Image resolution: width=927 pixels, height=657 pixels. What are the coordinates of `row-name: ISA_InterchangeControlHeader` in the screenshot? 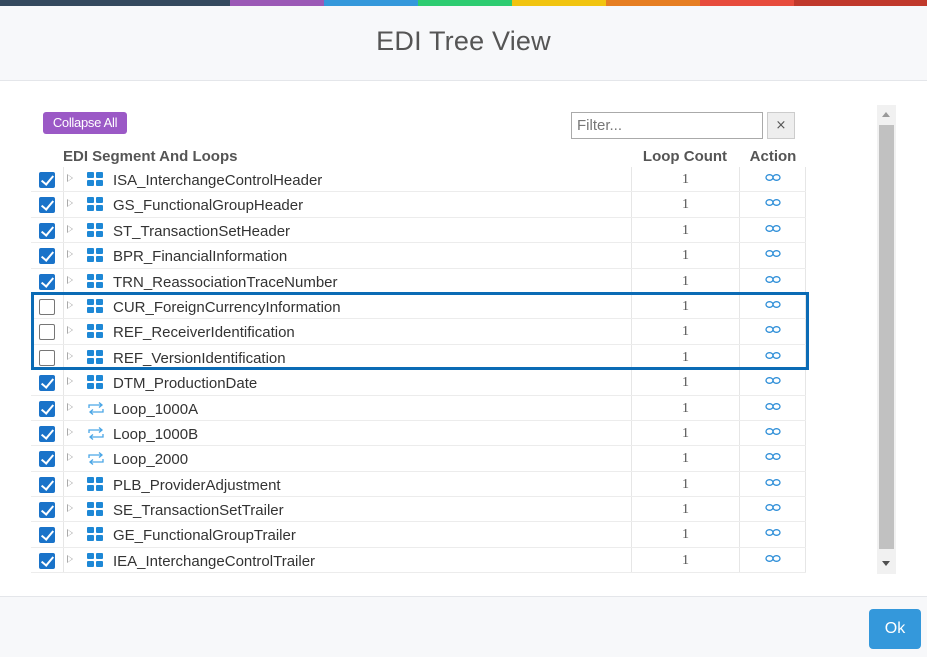 It's located at (217, 180).